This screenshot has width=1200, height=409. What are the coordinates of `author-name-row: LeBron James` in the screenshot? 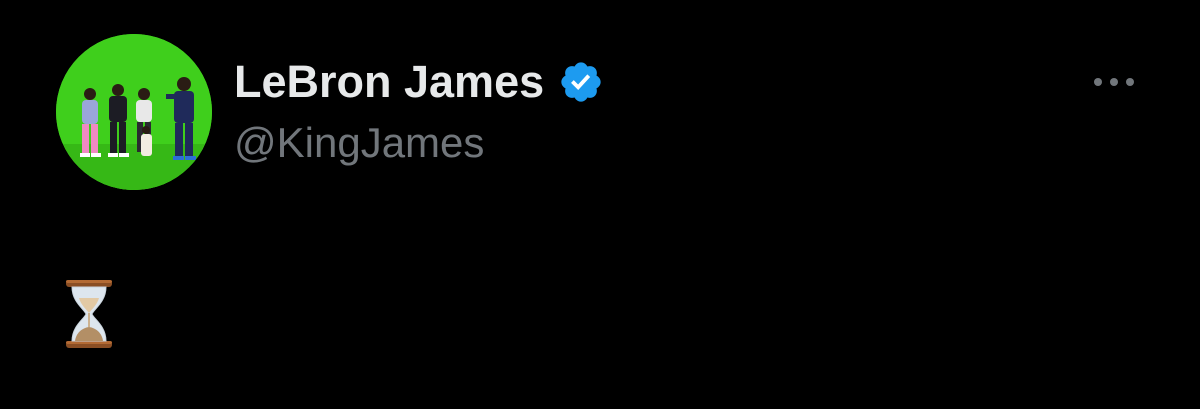 It's located at (419, 82).